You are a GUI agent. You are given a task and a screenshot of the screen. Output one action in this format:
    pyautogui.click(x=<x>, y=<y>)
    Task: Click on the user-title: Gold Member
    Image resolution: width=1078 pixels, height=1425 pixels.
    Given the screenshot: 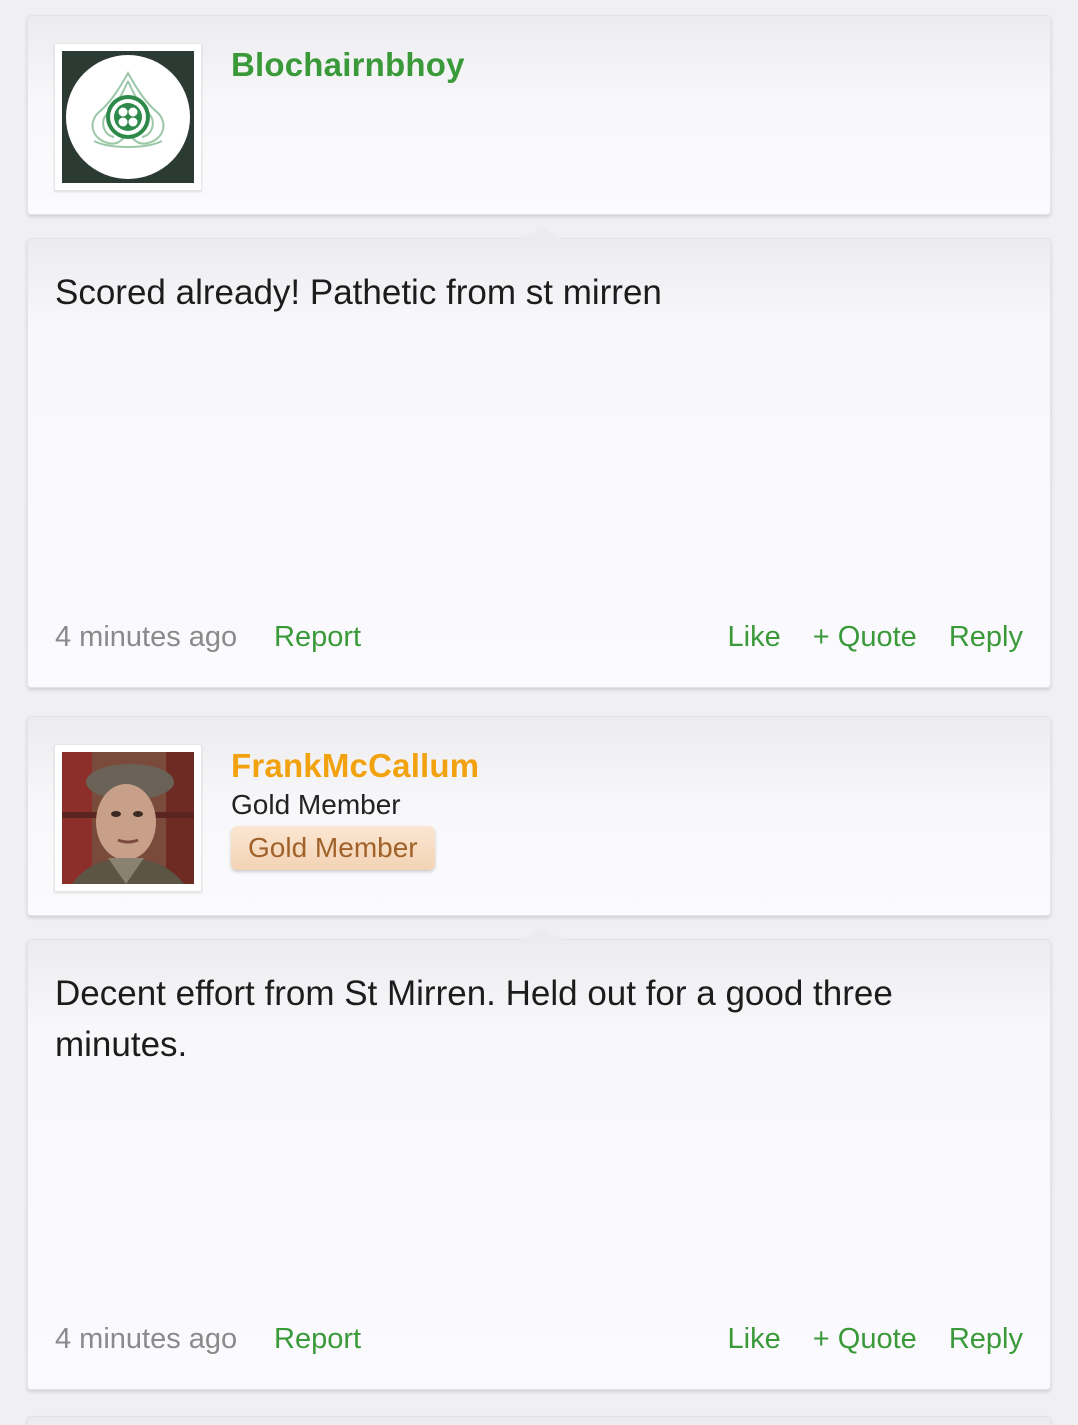 What is the action you would take?
    pyautogui.click(x=316, y=804)
    